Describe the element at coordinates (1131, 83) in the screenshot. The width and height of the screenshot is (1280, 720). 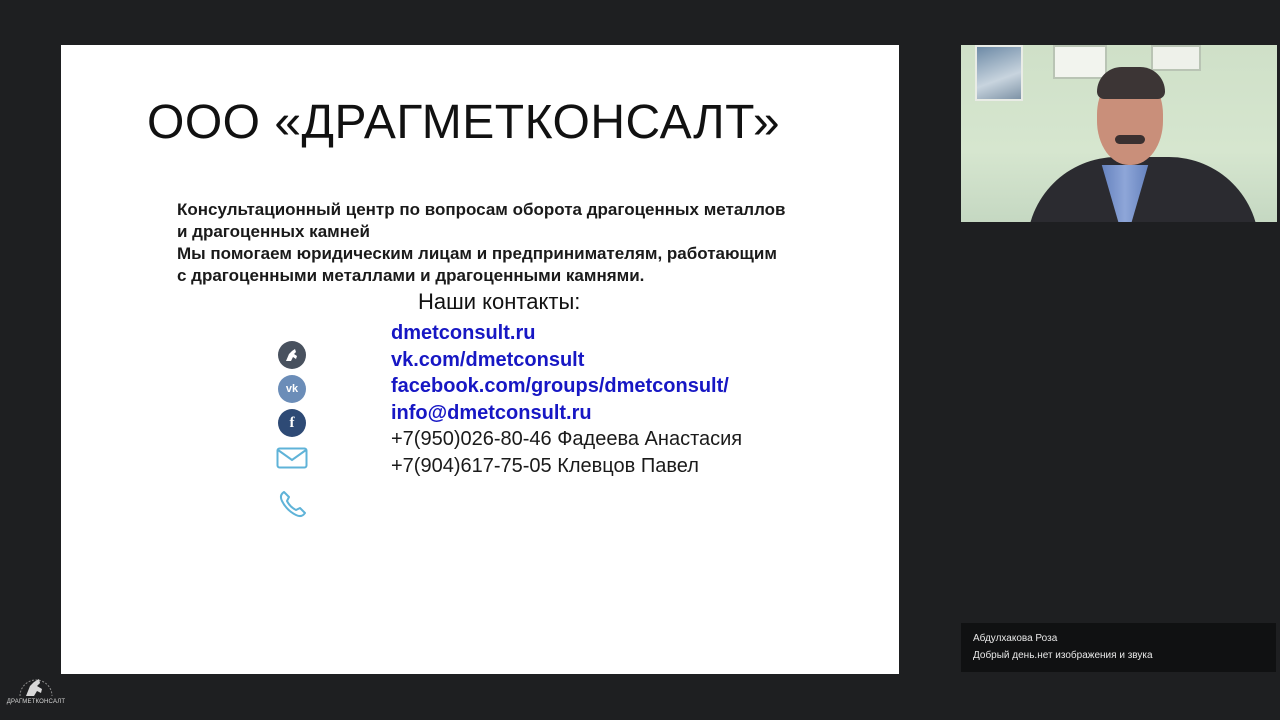
I see `presenter-hair` at that location.